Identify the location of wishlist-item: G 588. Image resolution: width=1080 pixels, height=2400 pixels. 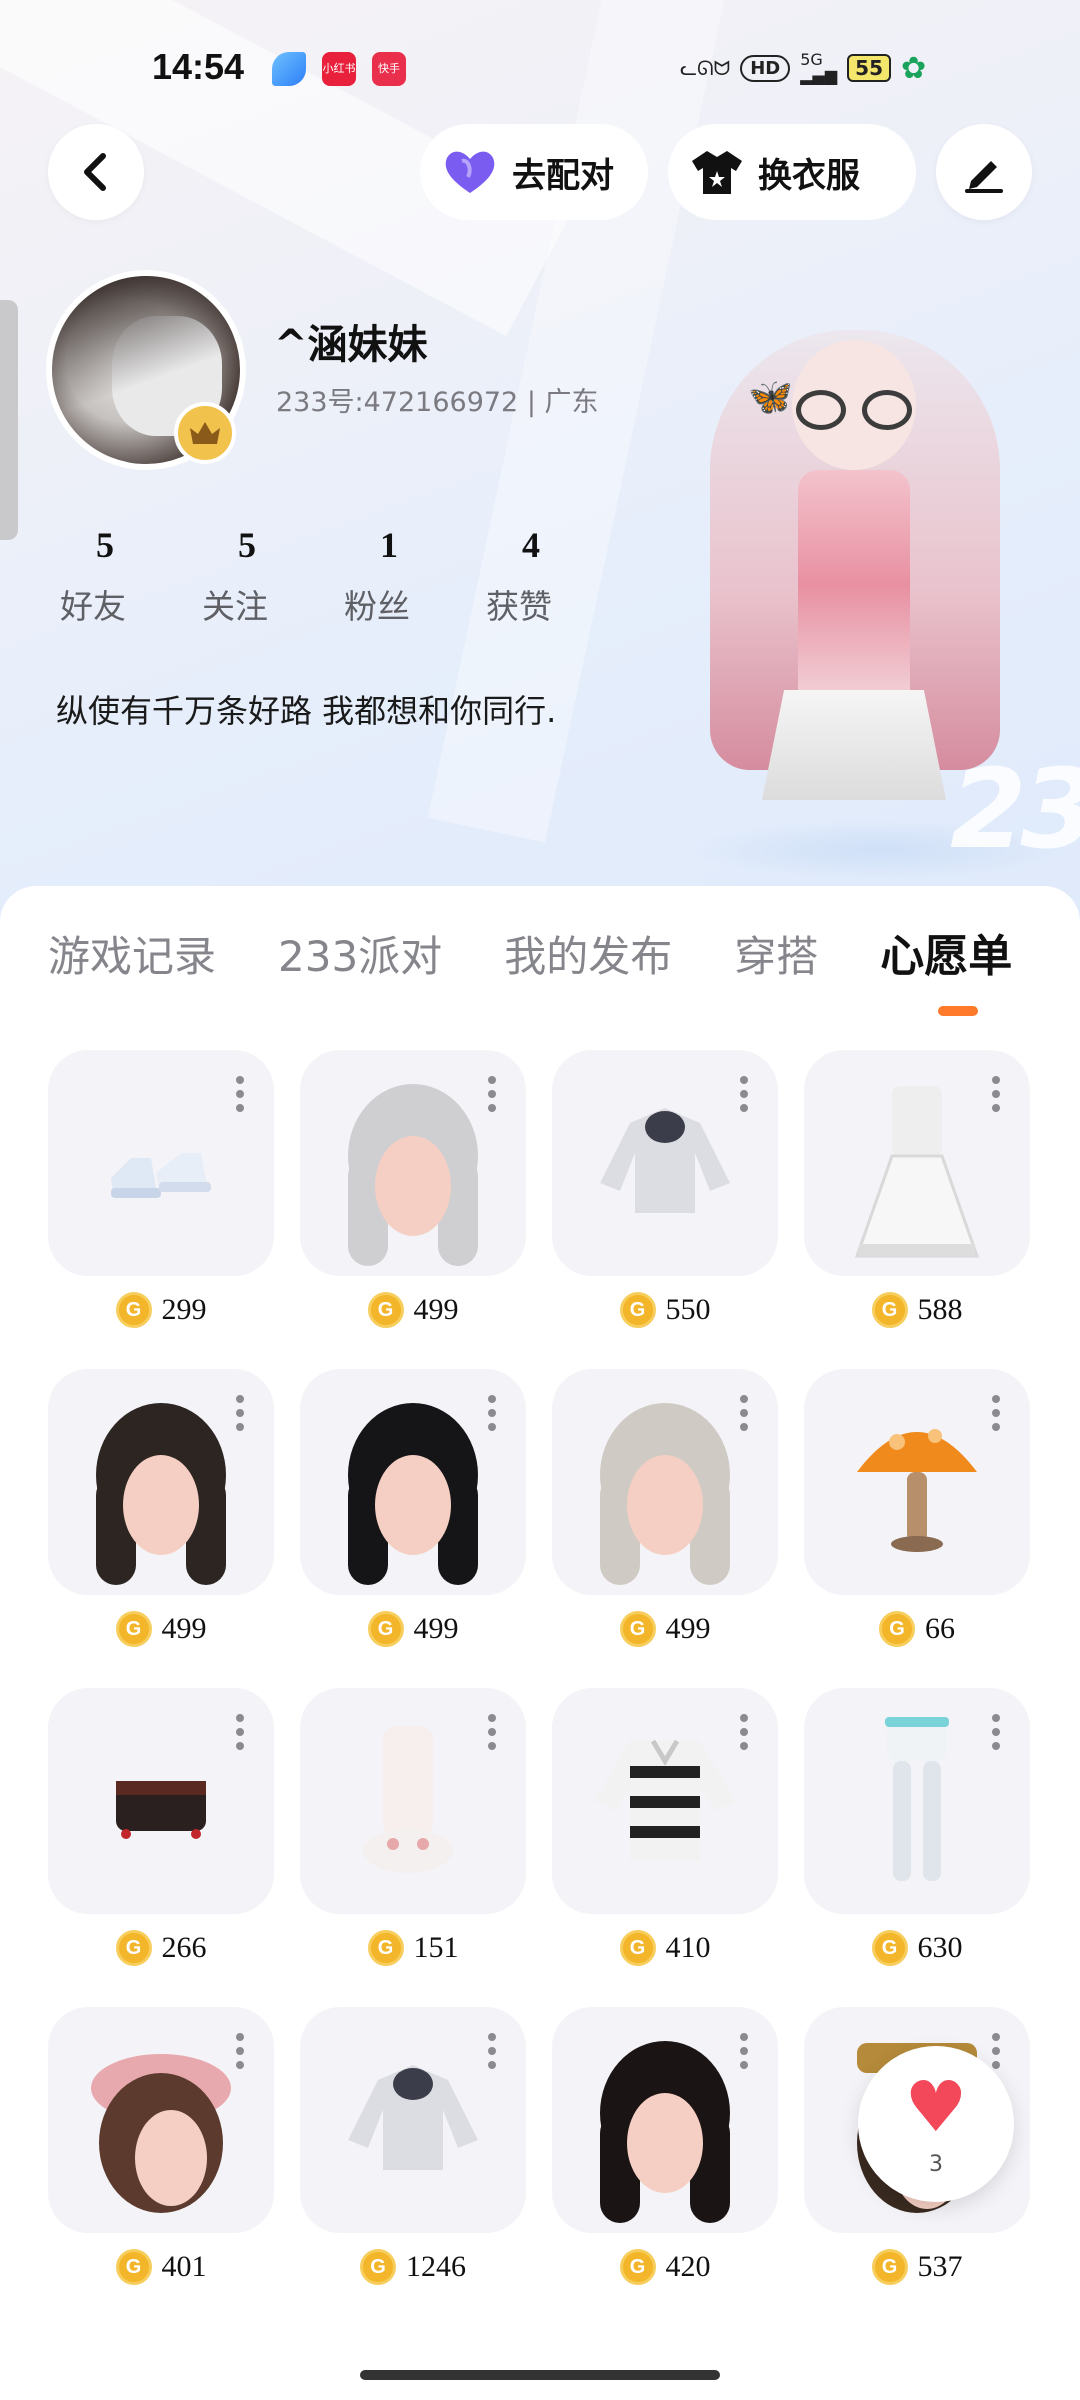
(917, 1200).